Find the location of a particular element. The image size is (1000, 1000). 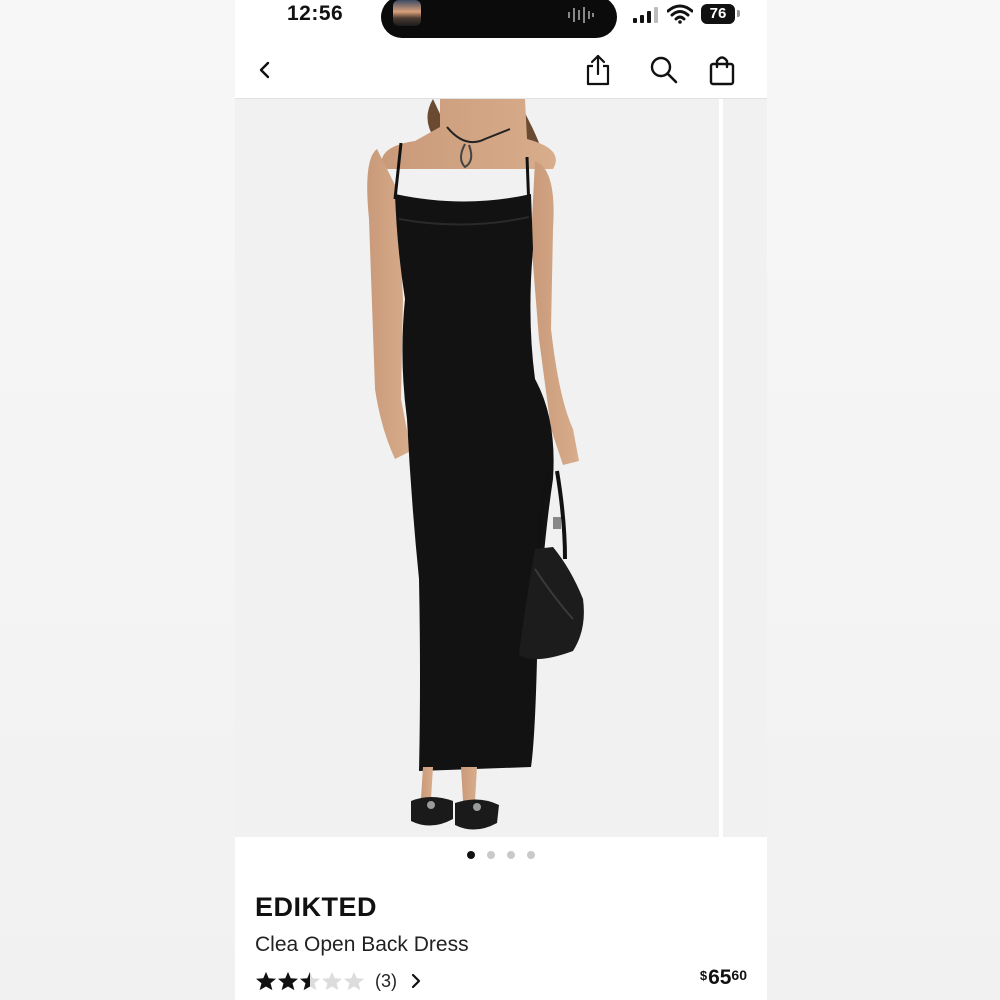

search-button is located at coordinates (664, 70).